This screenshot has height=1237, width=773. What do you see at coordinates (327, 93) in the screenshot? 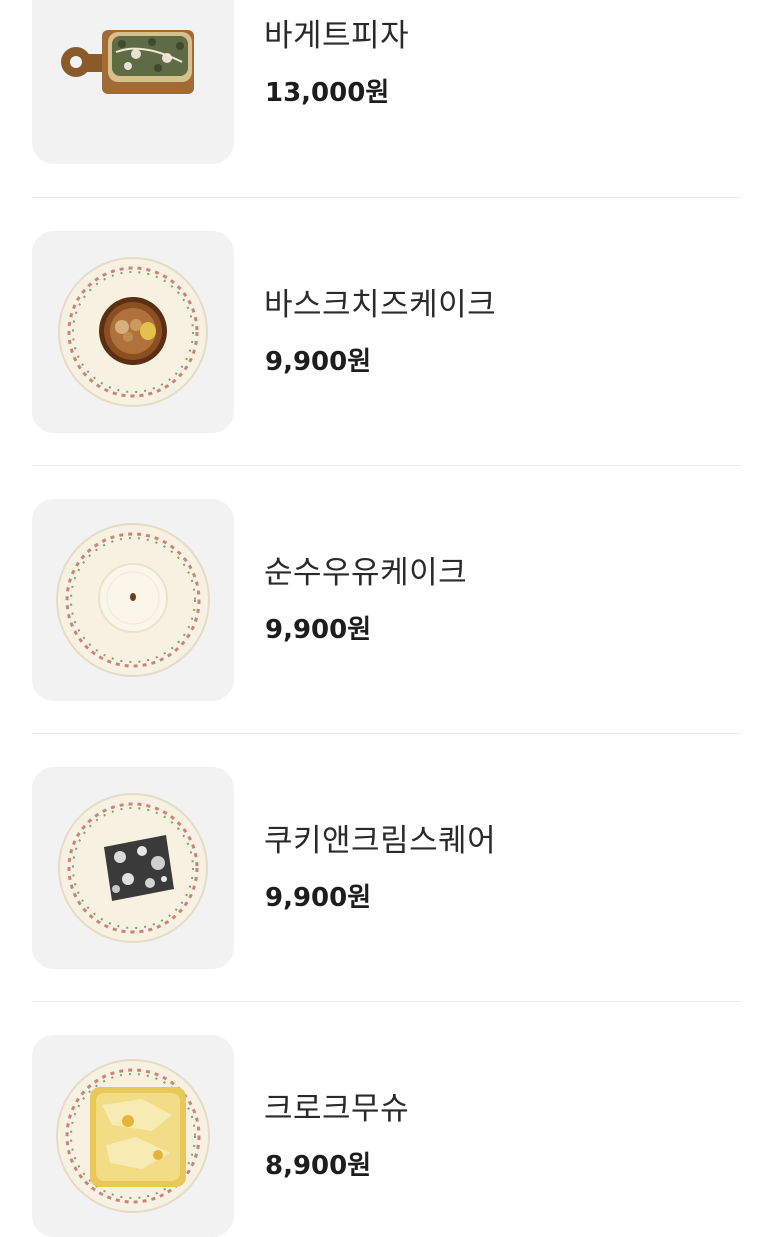
I see `menu-item-price: 13,000원` at bounding box center [327, 93].